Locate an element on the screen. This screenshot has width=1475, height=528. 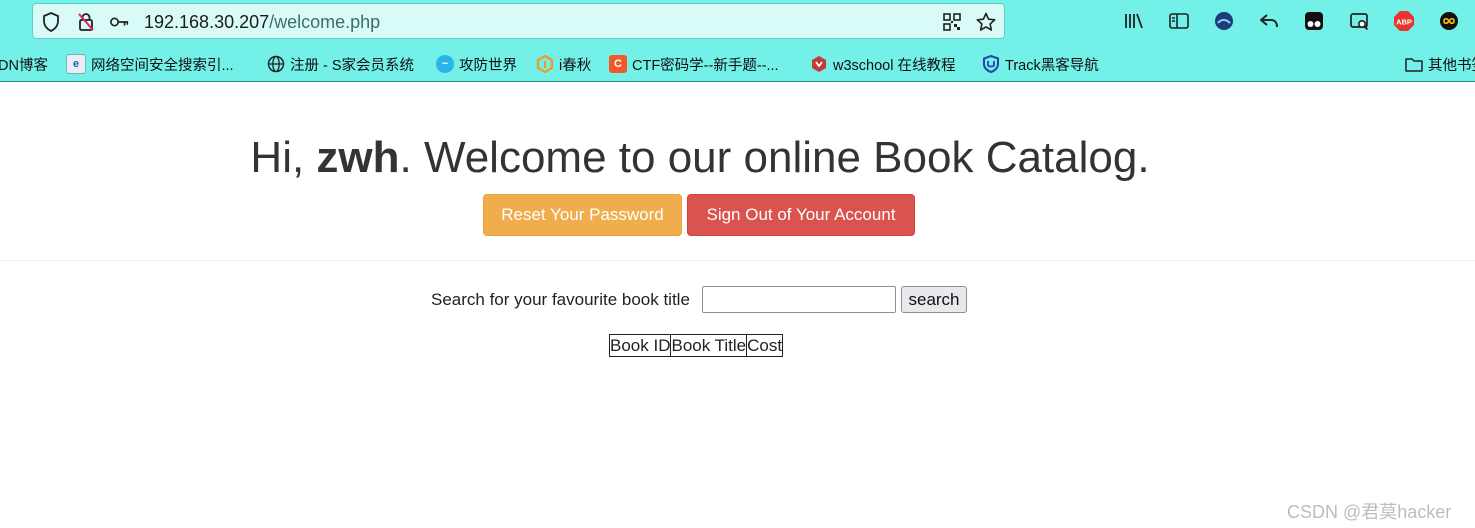
bookmark-label: 注册 - S家会员系统 is located at coordinates (352, 65).